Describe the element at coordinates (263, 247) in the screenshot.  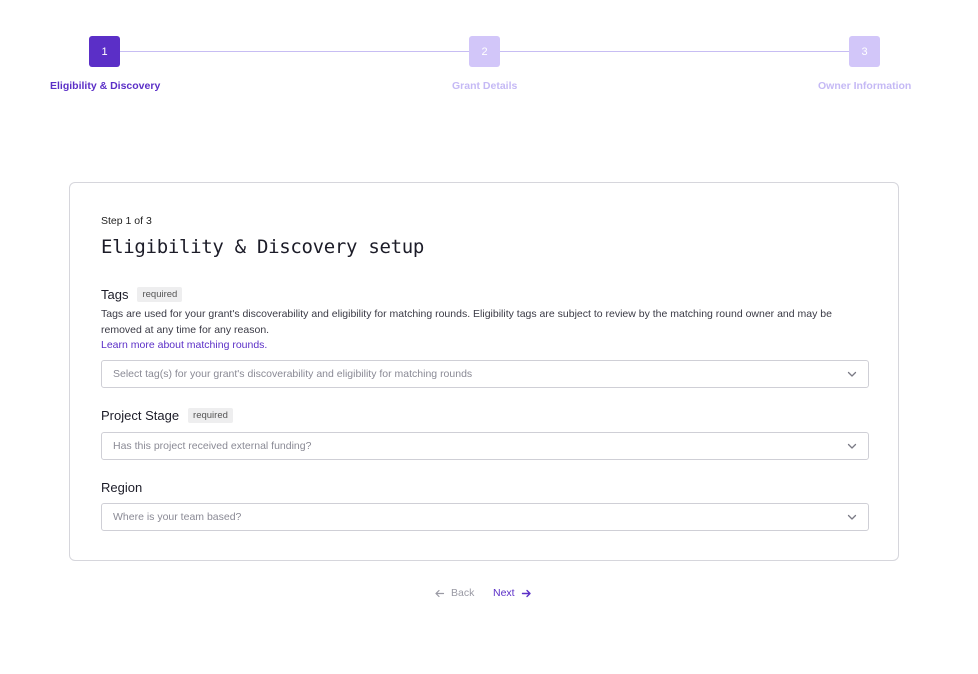
I see `page-title: Eligibility & Discovery setup` at that location.